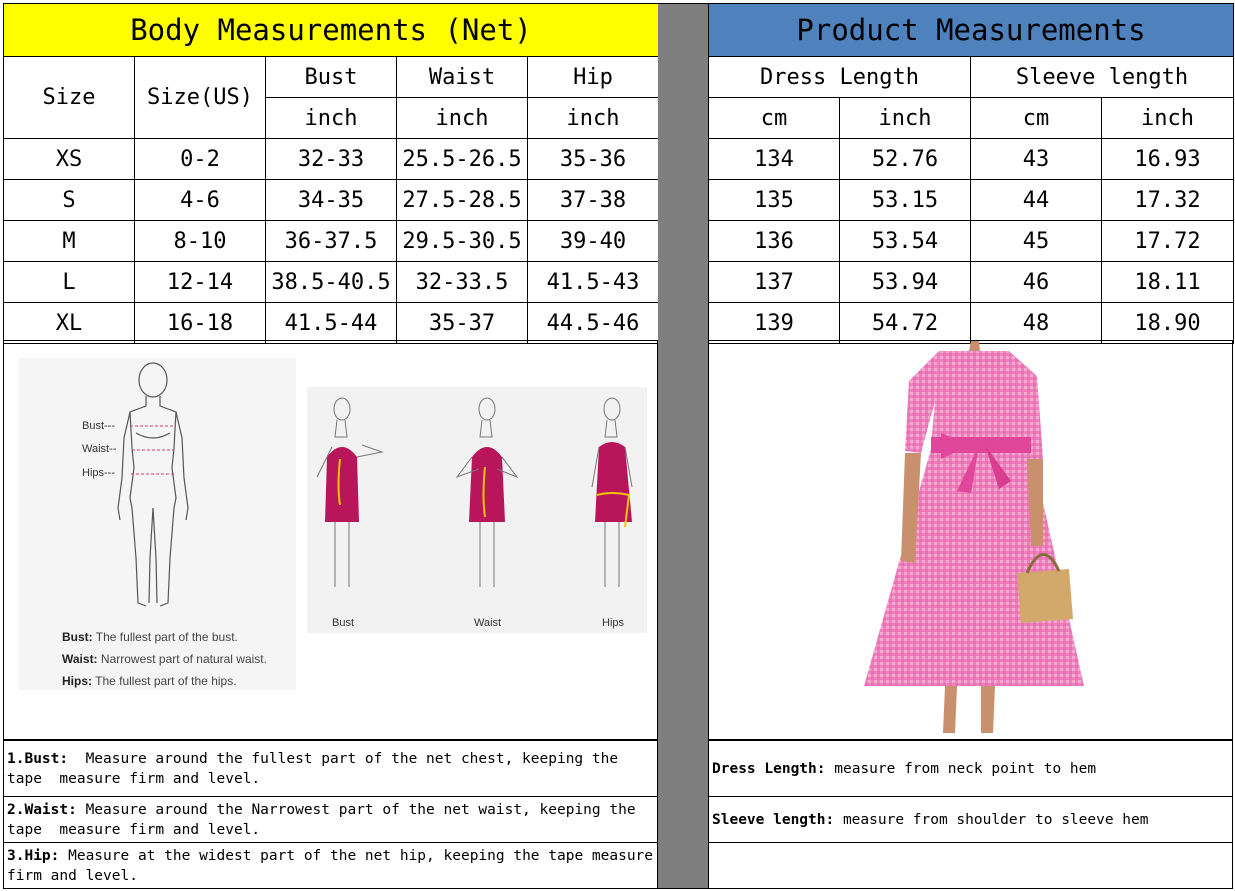 The width and height of the screenshot is (1235, 891). I want to click on def-hips: Hips: The fullest part of the hips., so click(149, 681).